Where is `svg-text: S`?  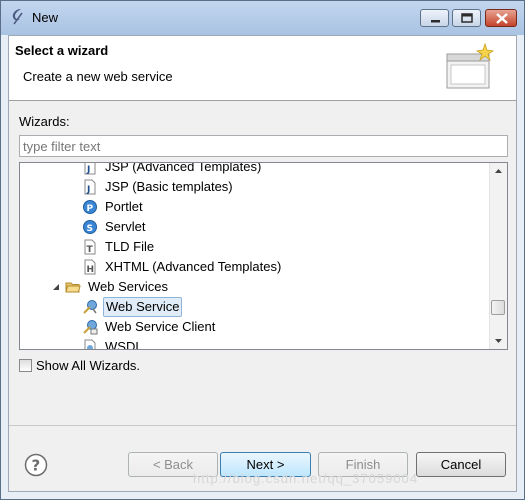 svg-text: S is located at coordinates (90, 229).